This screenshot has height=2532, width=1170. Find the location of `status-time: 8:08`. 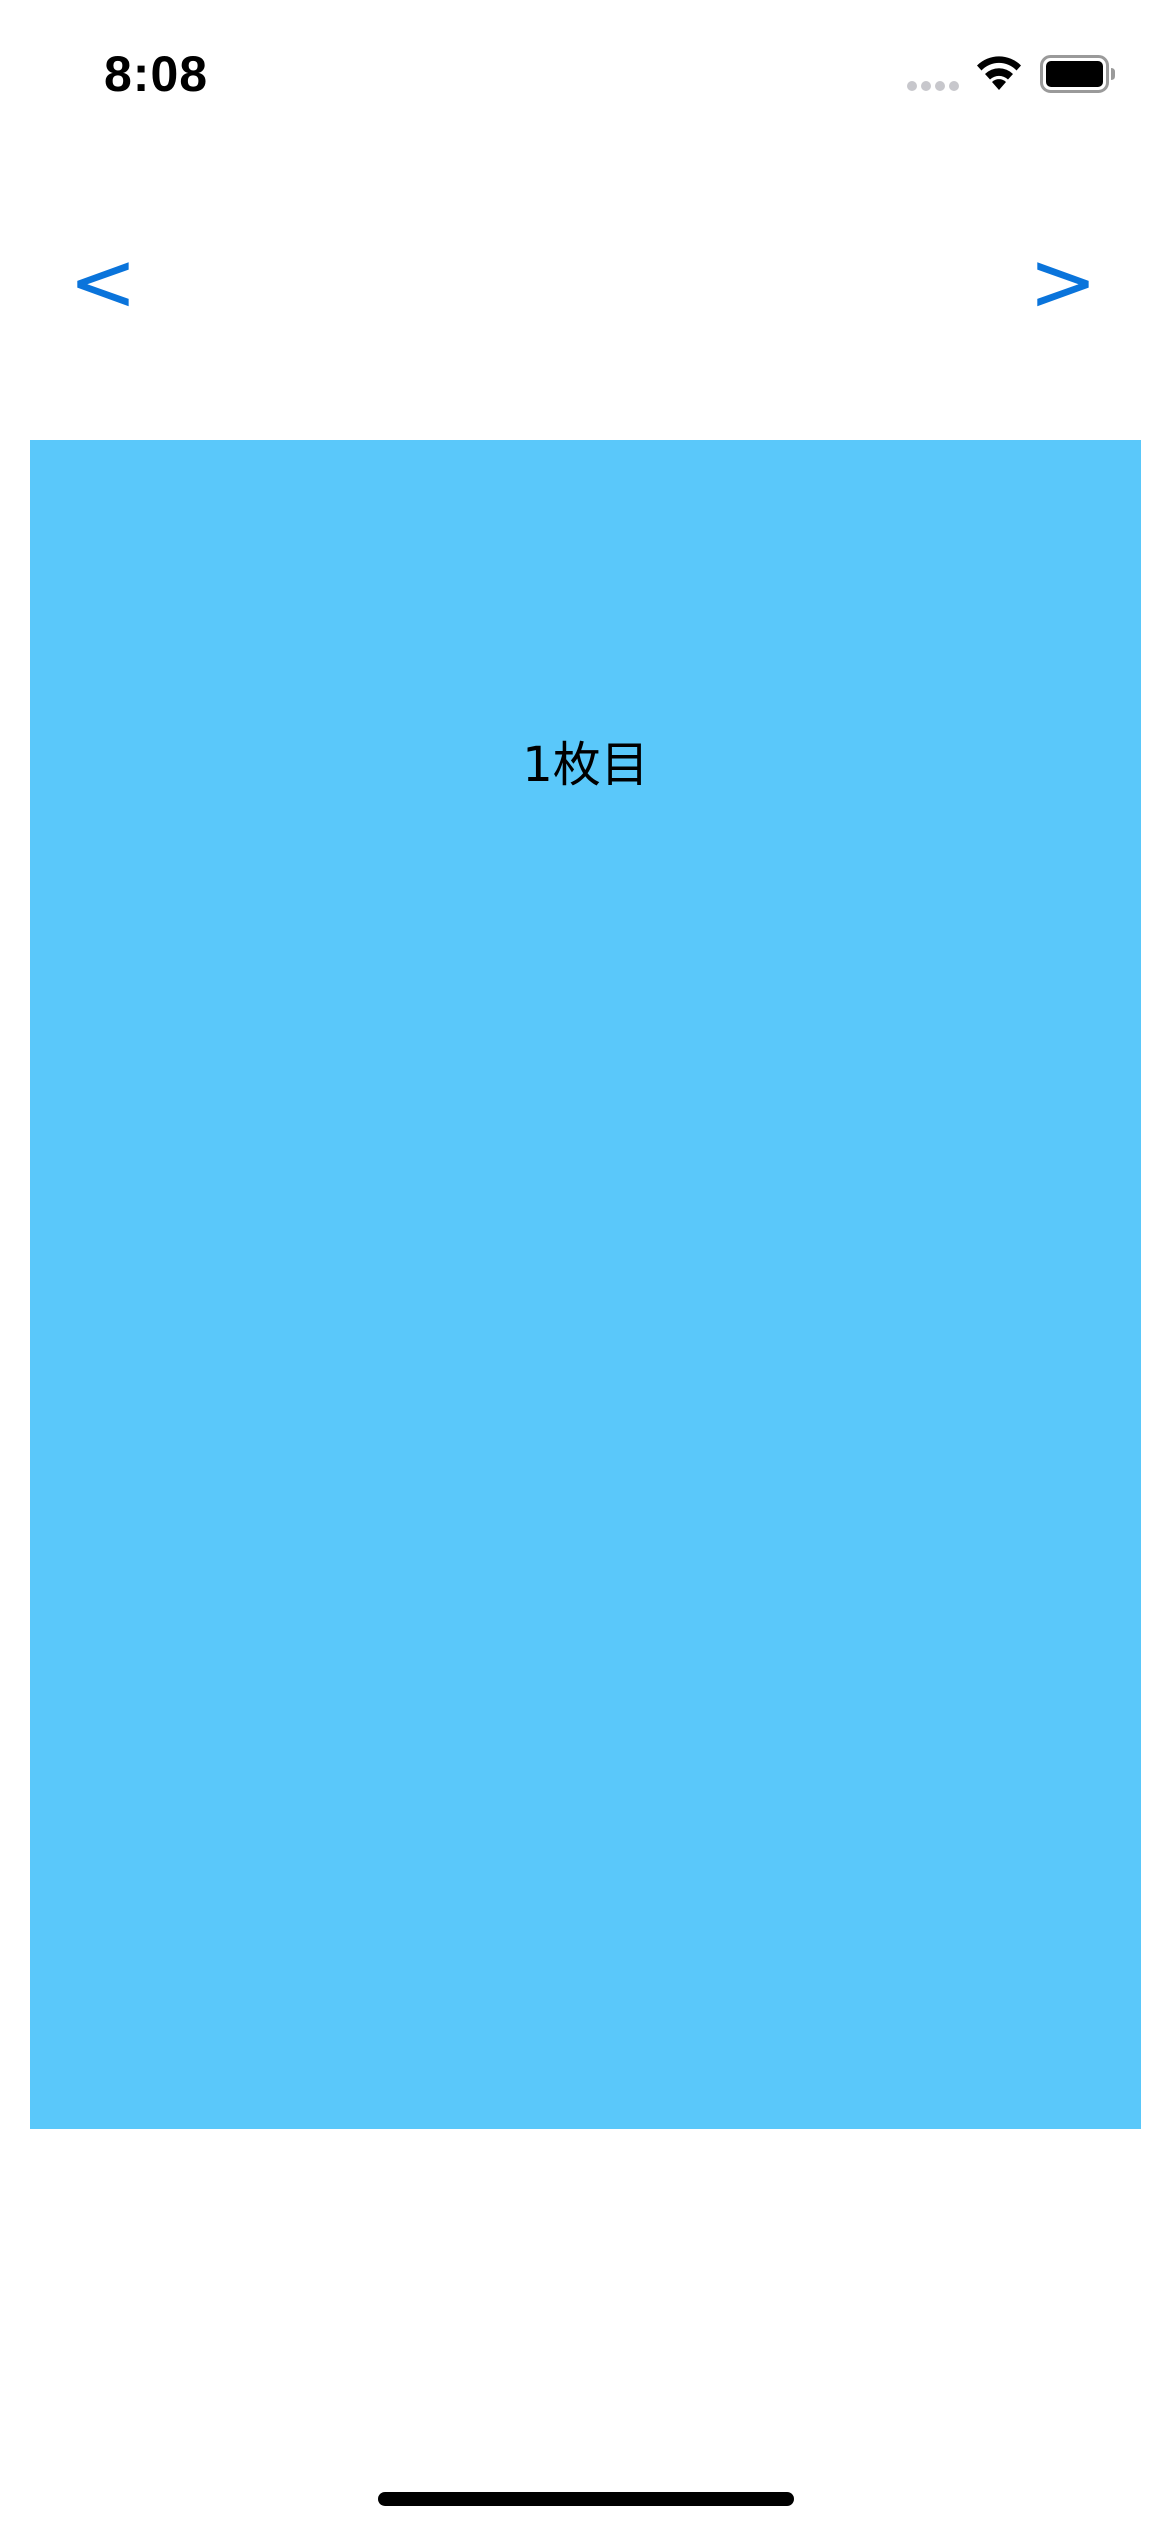

status-time: 8:08 is located at coordinates (156, 74).